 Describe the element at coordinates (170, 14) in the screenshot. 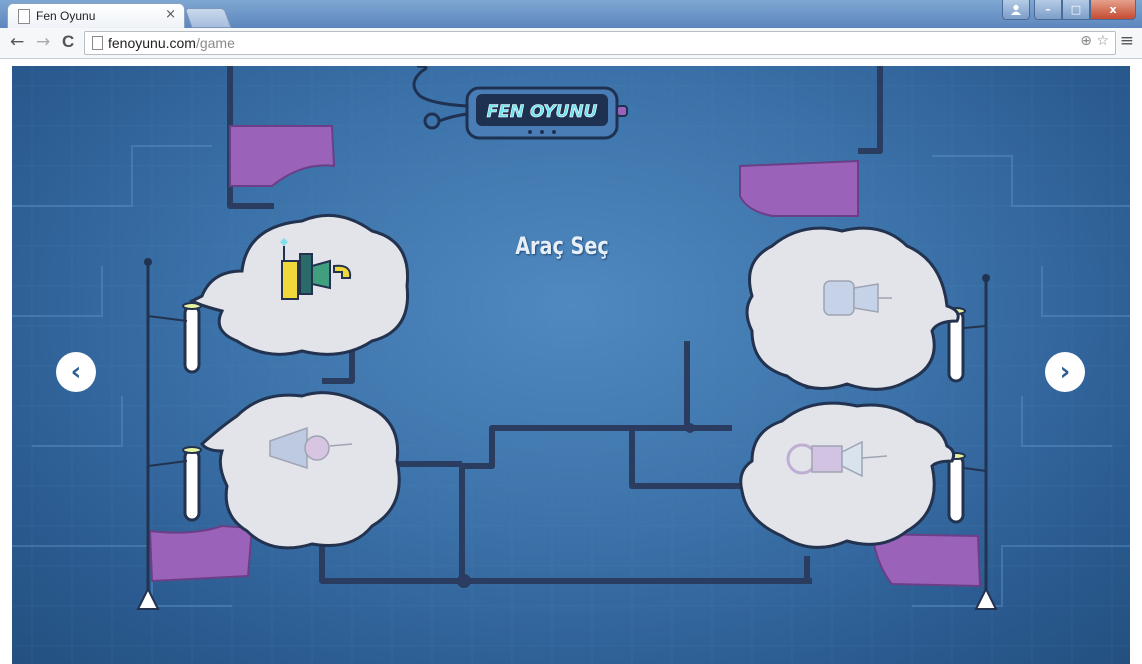

I see `tab-close-button: ×` at that location.